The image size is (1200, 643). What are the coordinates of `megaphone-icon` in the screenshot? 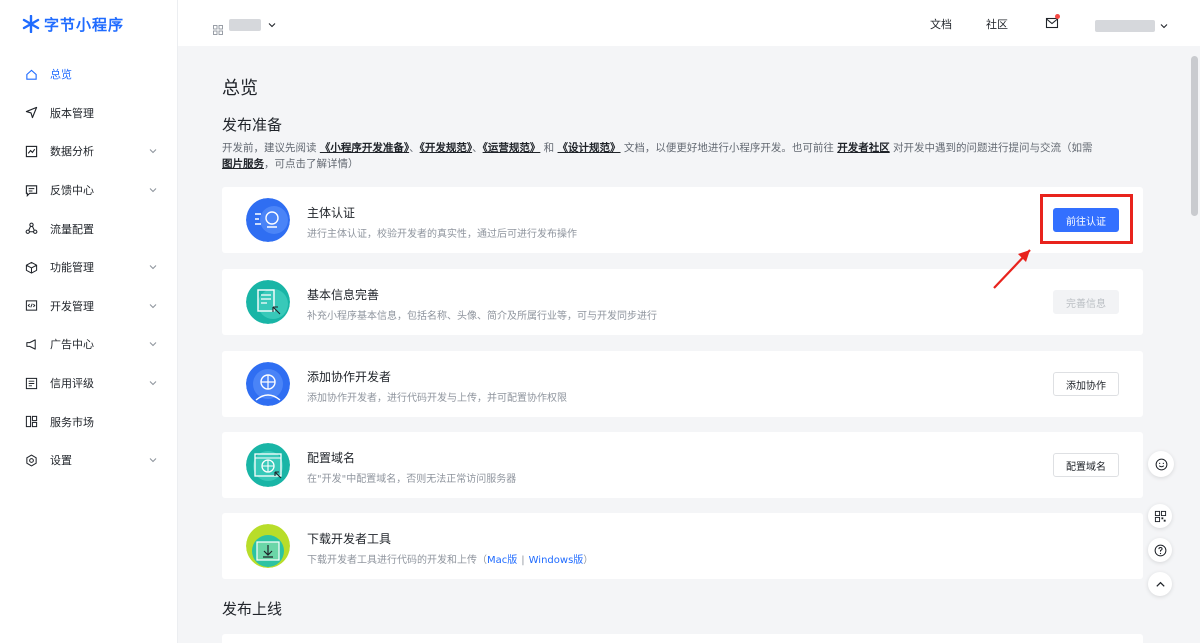 It's located at (31, 344).